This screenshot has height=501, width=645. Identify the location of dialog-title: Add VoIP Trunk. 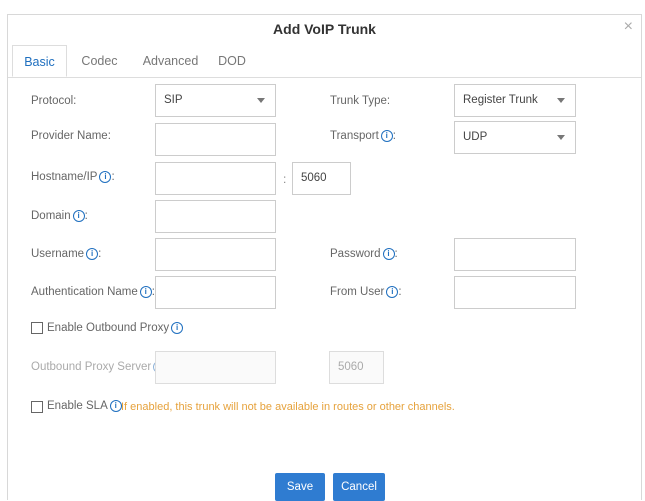
(324, 29).